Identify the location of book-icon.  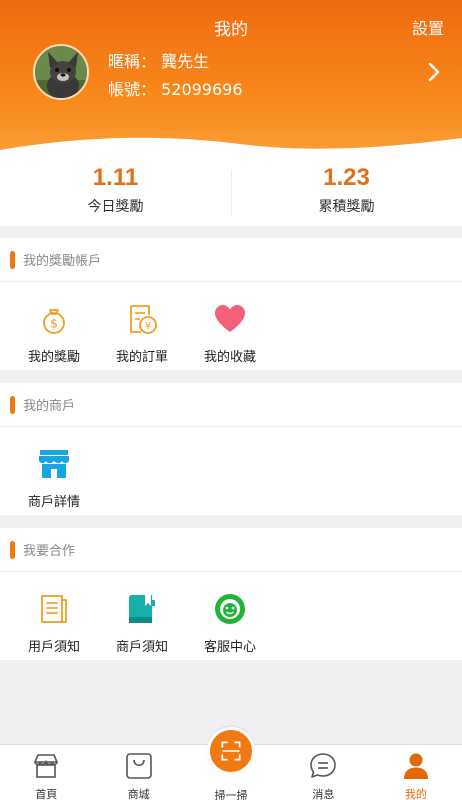
(142, 609).